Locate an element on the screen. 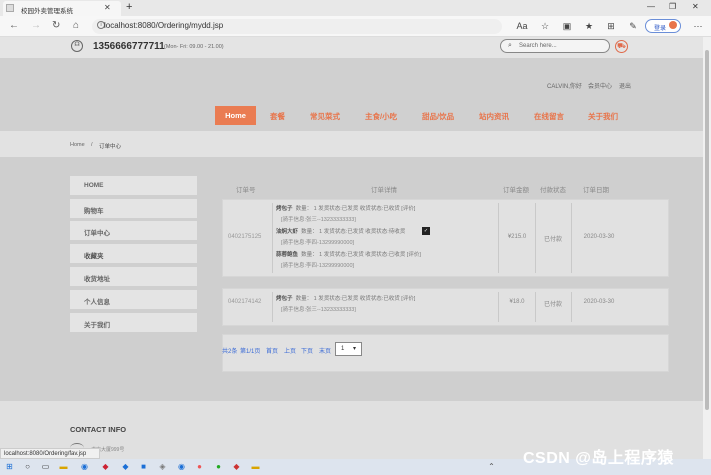  minimize-icon: — is located at coordinates (651, 6).